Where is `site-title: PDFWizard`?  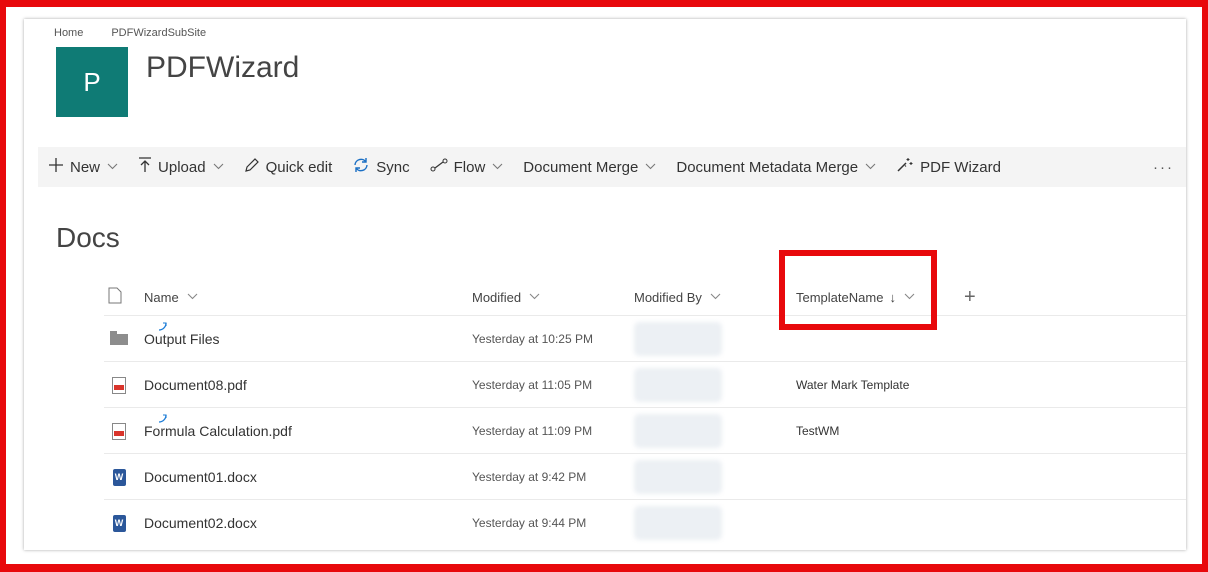
site-title: PDFWizard is located at coordinates (222, 68).